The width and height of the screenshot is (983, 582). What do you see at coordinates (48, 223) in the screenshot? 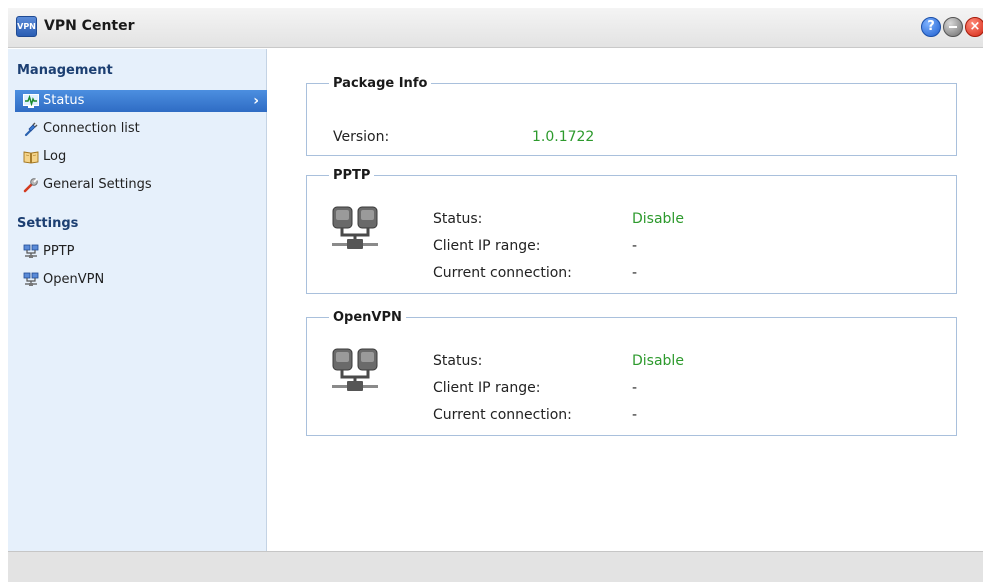
I see `section-title-settings: Settings` at bounding box center [48, 223].